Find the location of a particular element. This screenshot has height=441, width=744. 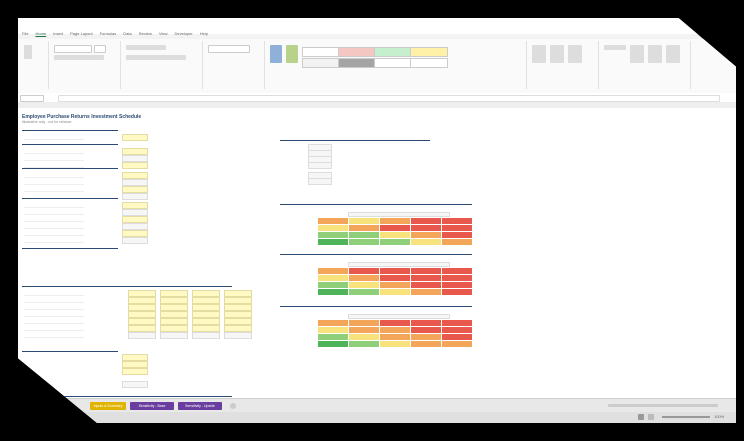

tab-sensitivity-base: Sensitivity - Base is located at coordinates (152, 406).